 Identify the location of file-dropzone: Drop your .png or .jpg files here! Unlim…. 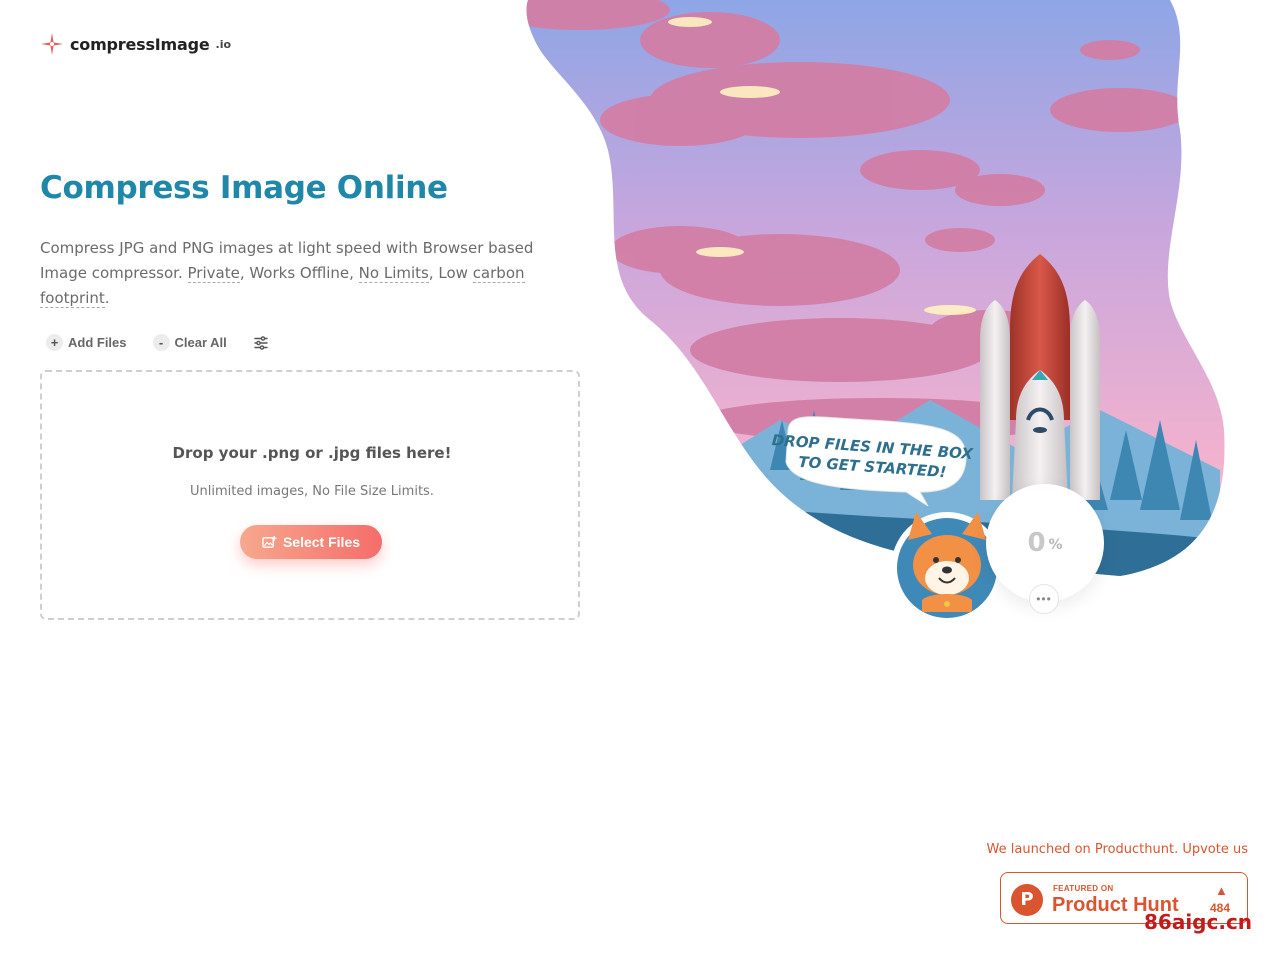
(310, 495).